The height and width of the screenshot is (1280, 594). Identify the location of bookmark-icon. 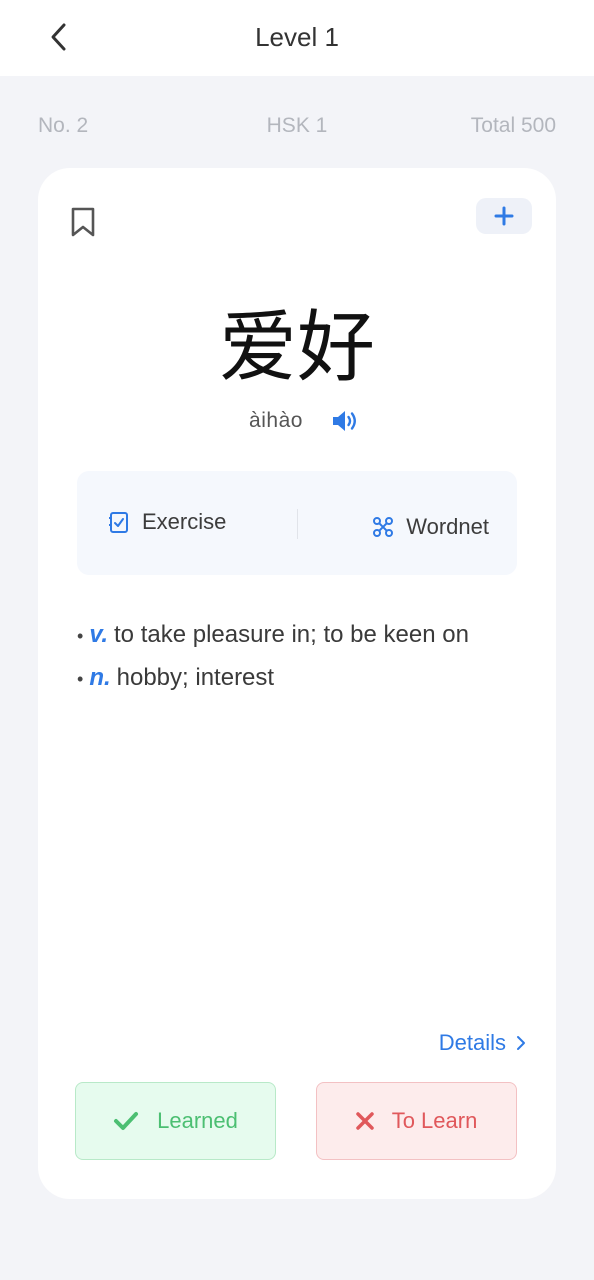
(83, 222).